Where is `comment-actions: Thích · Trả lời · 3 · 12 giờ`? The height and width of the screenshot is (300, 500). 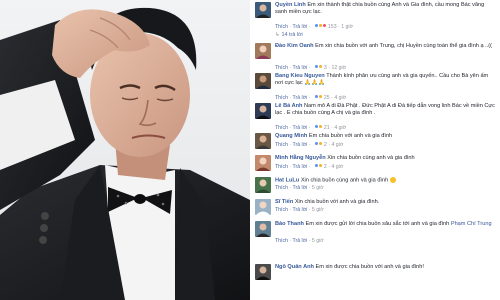
comment-actions: Thích · Trả lời · 3 · 12 giờ is located at coordinates (311, 67).